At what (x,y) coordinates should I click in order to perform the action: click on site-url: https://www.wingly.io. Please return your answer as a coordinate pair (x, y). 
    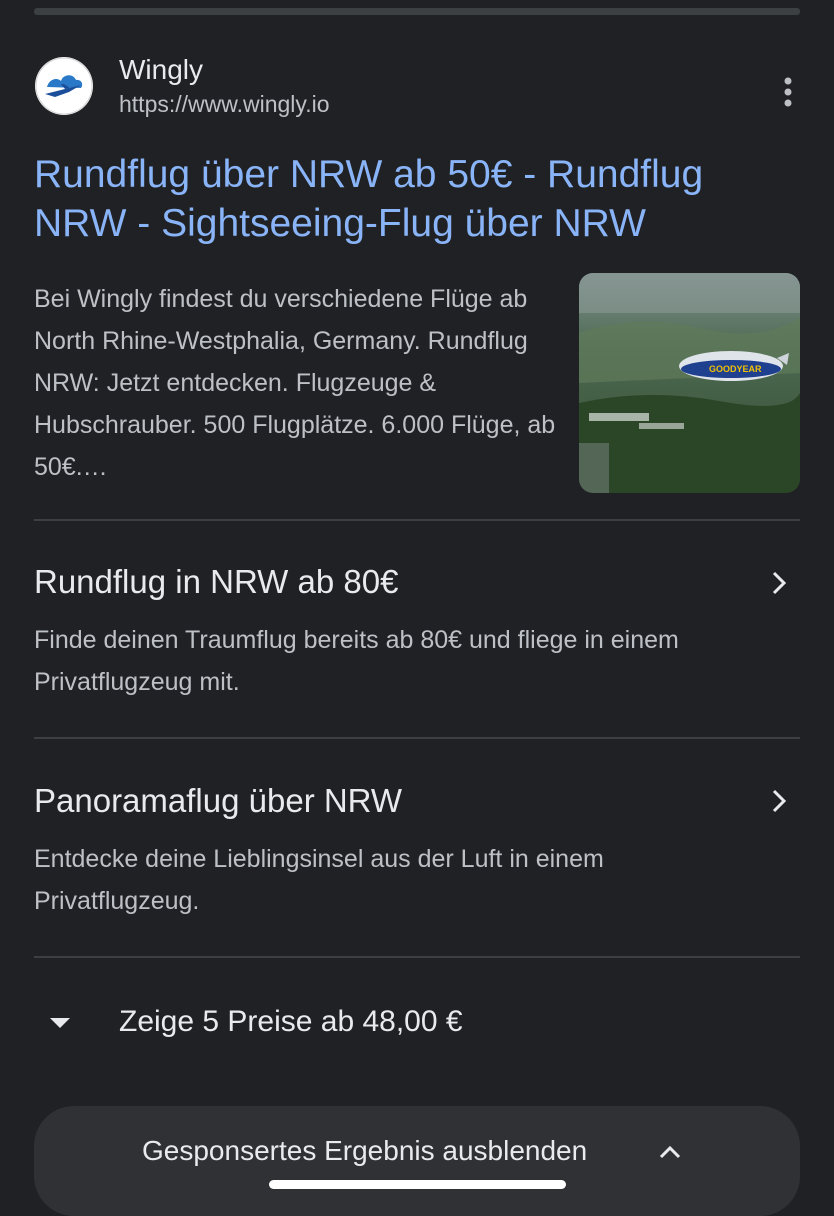
    Looking at the image, I should click on (224, 104).